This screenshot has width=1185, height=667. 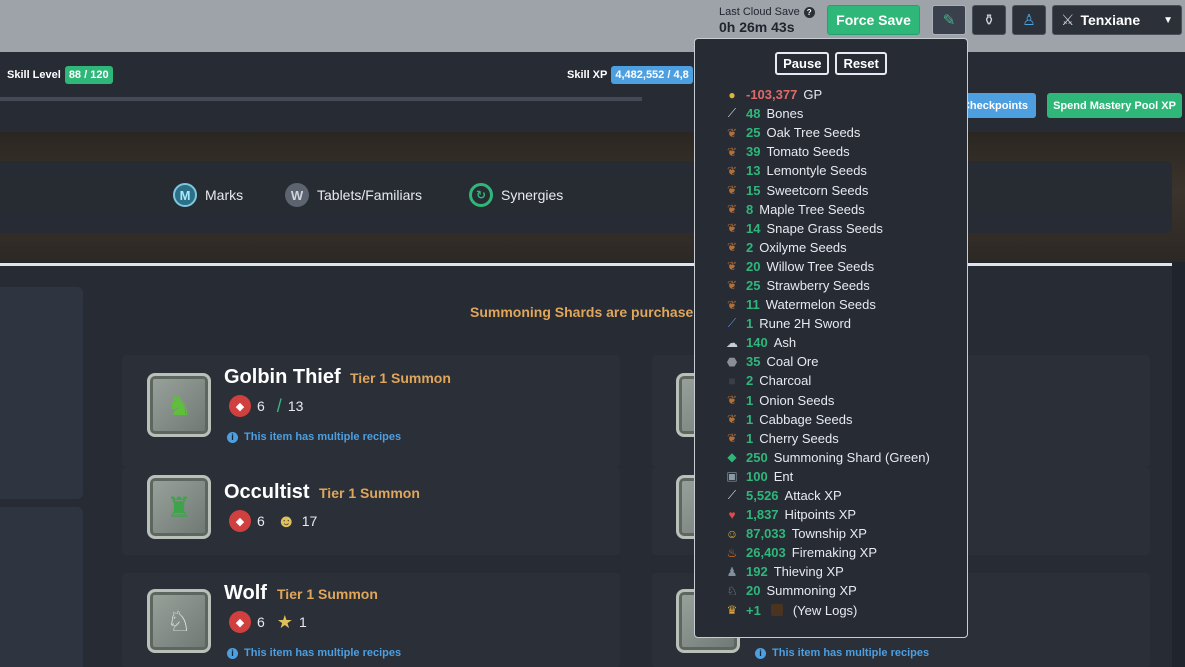 What do you see at coordinates (829, 534) in the screenshot?
I see `loot-name: Township XP` at bounding box center [829, 534].